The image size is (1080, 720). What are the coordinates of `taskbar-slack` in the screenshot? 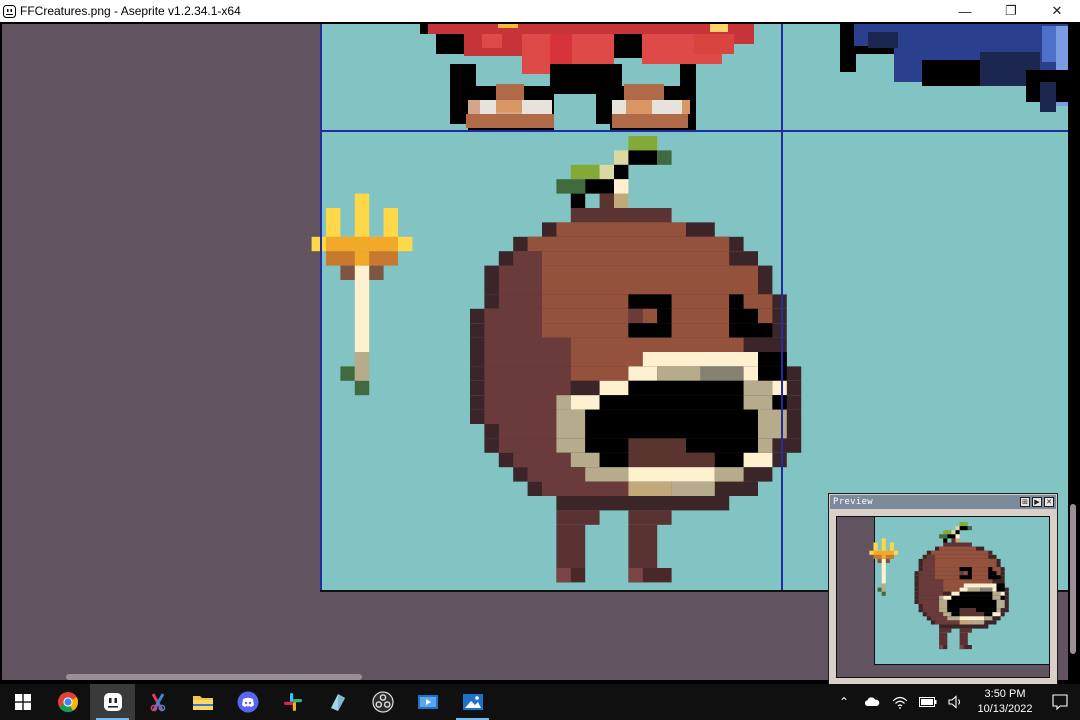 It's located at (292, 702).